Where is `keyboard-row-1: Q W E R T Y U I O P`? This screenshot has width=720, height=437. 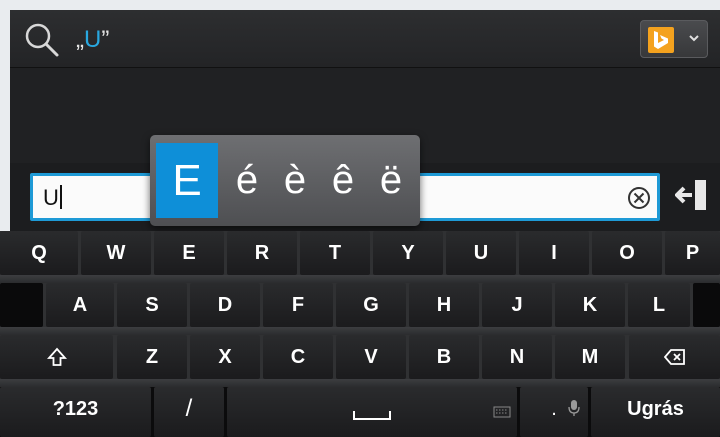 keyboard-row-1: Q W E R T Y U I O P is located at coordinates (360, 253).